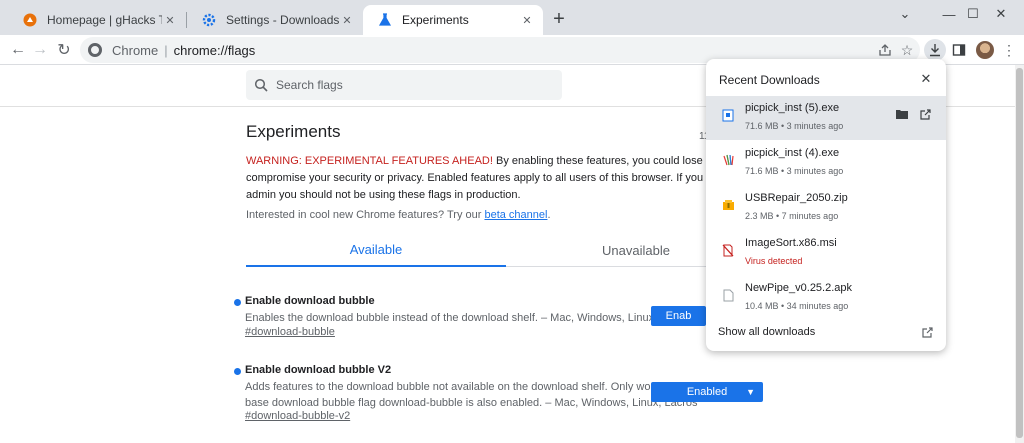 This screenshot has width=1024, height=443. Describe the element at coordinates (261, 85) in the screenshot. I see `search-icon` at that location.